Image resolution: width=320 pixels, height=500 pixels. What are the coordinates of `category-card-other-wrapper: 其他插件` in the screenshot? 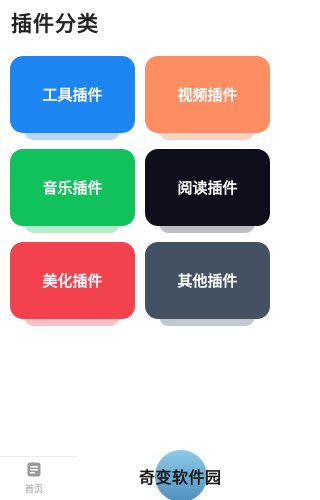 It's located at (207, 286).